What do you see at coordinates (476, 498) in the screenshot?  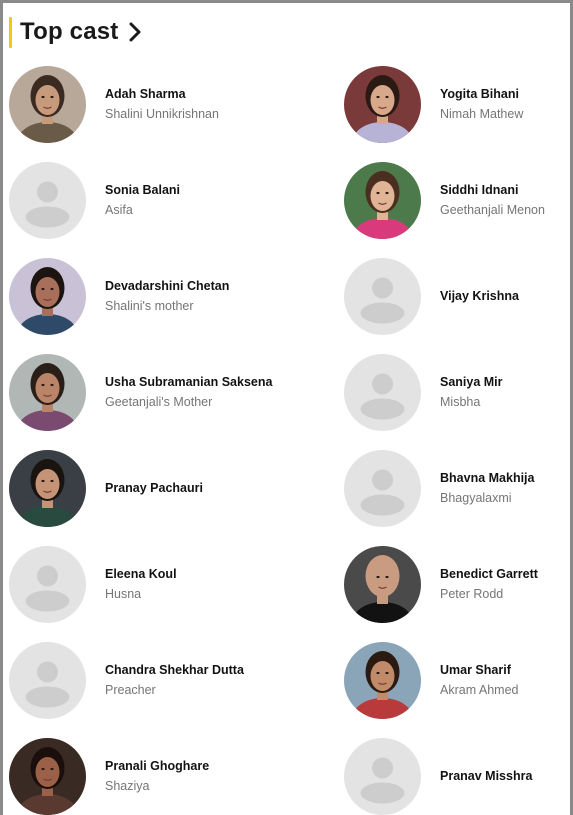 I see `character-name: Bhagyalaxmi` at bounding box center [476, 498].